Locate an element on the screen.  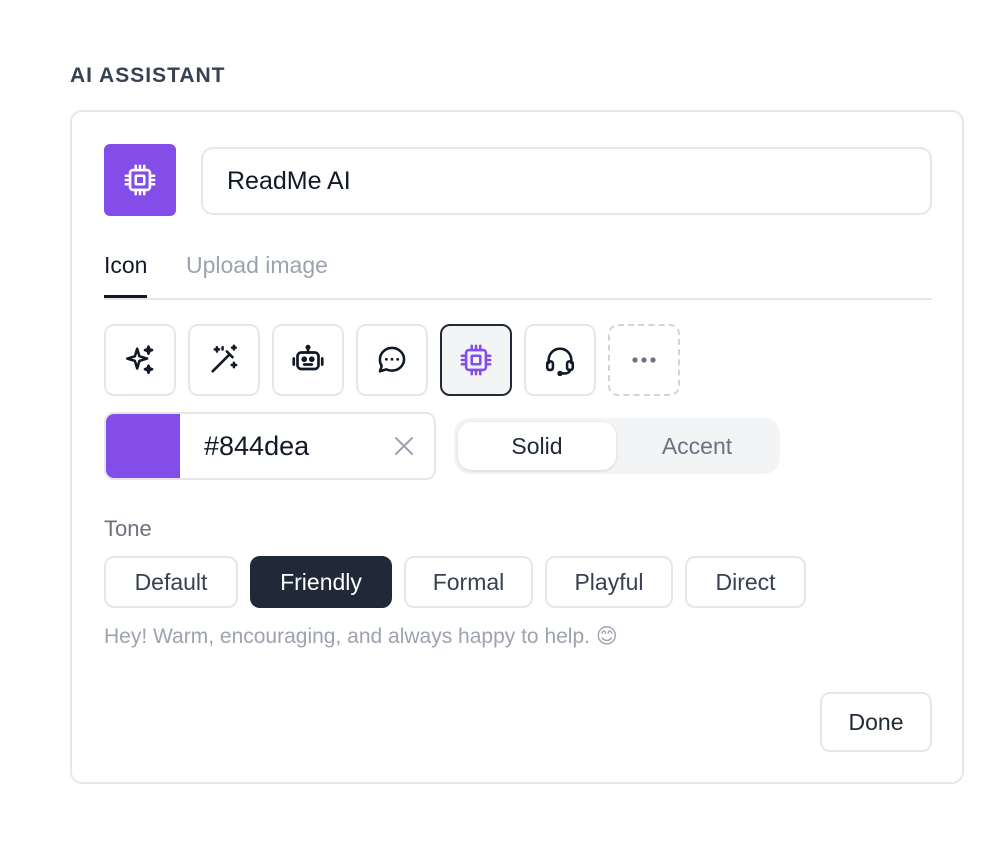
tab-upload-image: Upload image is located at coordinates (257, 275).